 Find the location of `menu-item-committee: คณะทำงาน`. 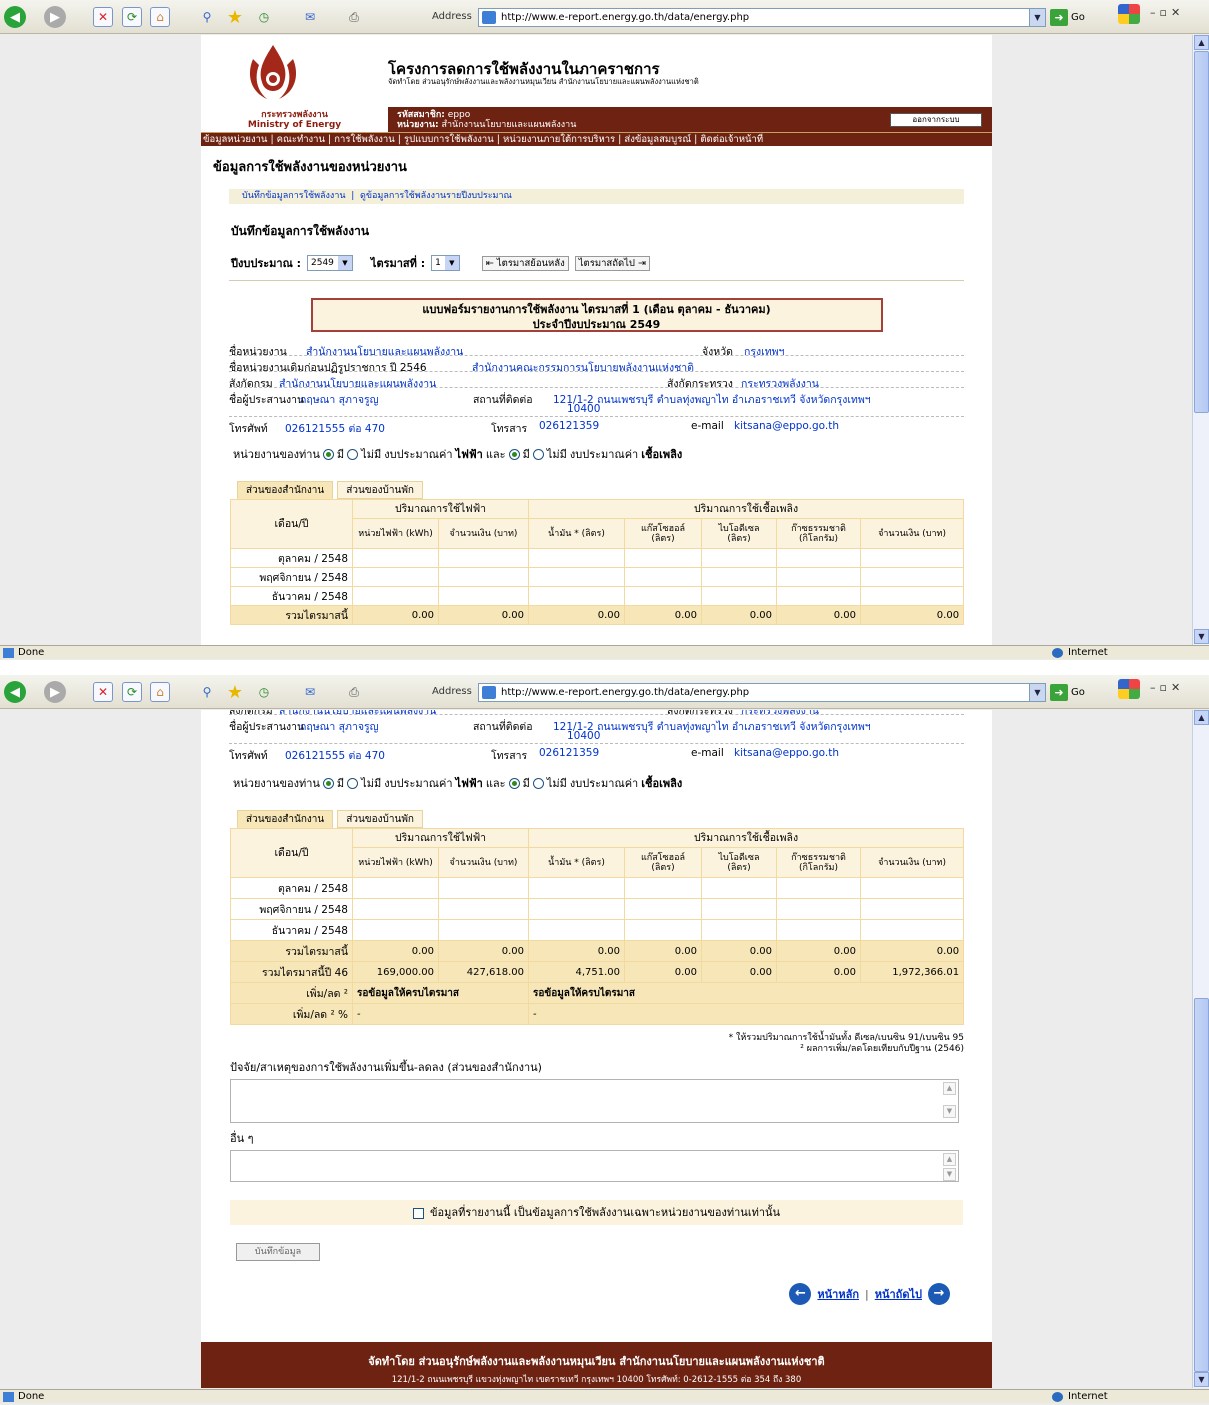

menu-item-committee: คณะทำงาน is located at coordinates (301, 139).